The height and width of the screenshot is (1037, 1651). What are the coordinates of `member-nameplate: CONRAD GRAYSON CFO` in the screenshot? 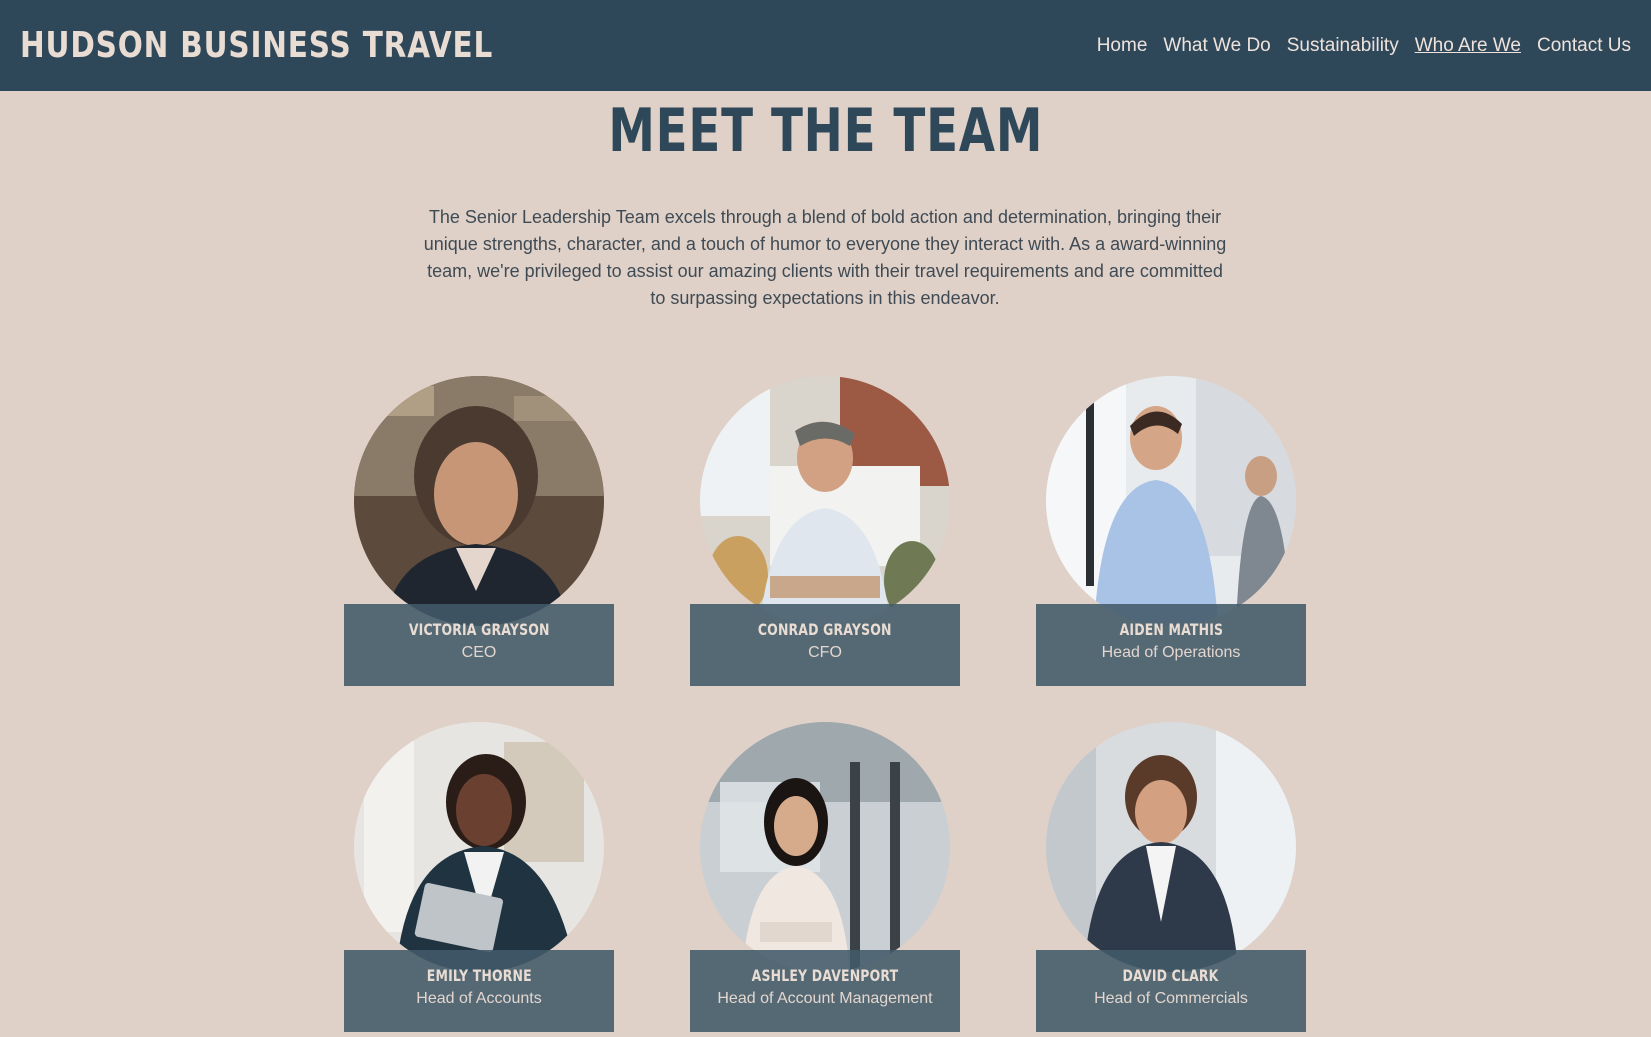 It's located at (825, 645).